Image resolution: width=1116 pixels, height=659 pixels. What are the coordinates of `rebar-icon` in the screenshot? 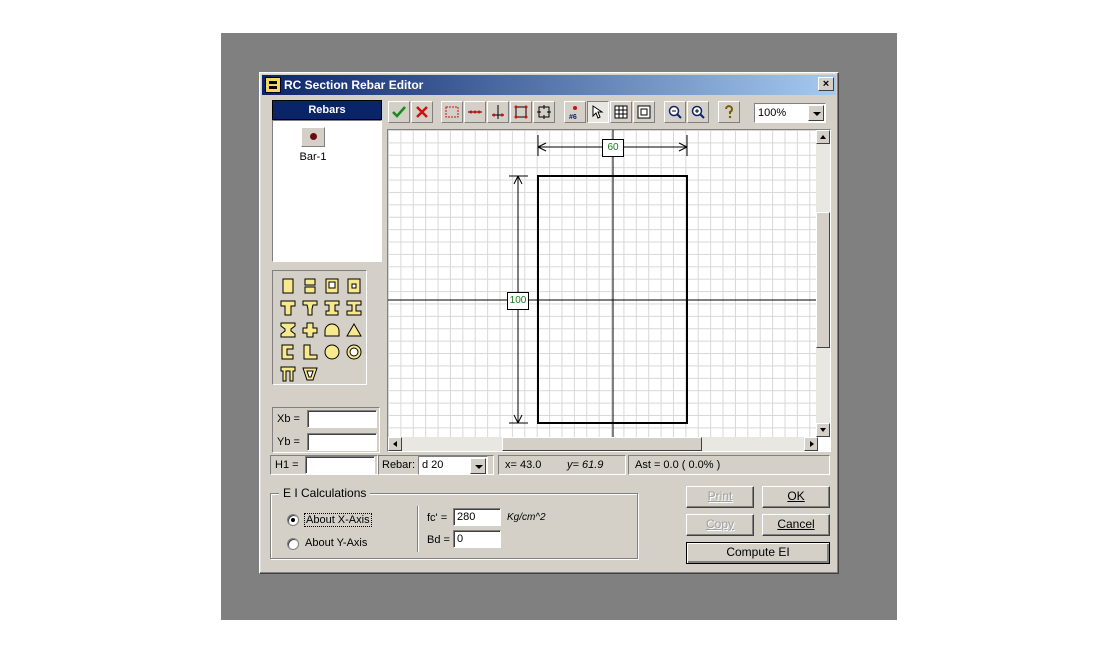 It's located at (313, 137).